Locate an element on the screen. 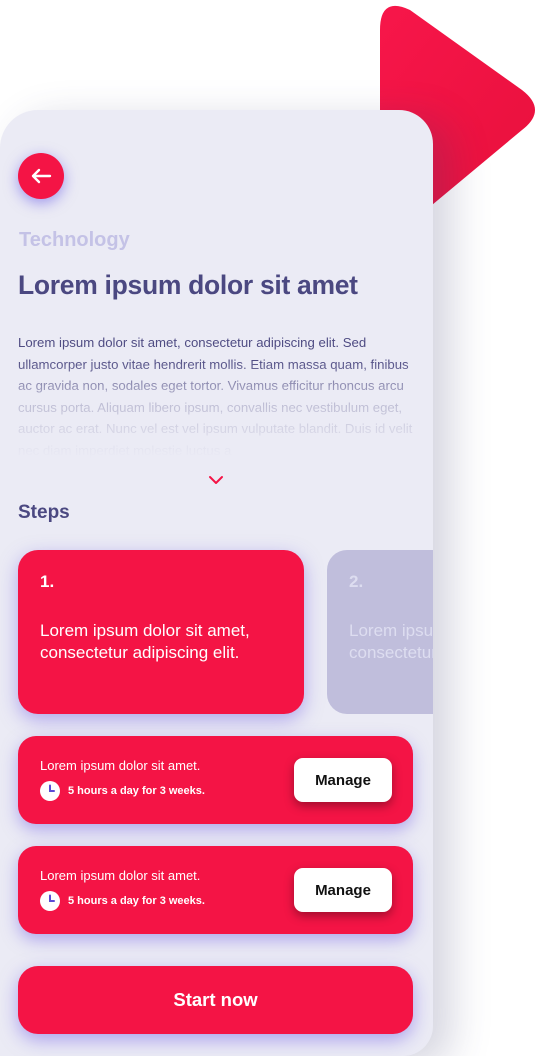 The width and height of the screenshot is (536, 1056). step-number: 1. is located at coordinates (47, 581).